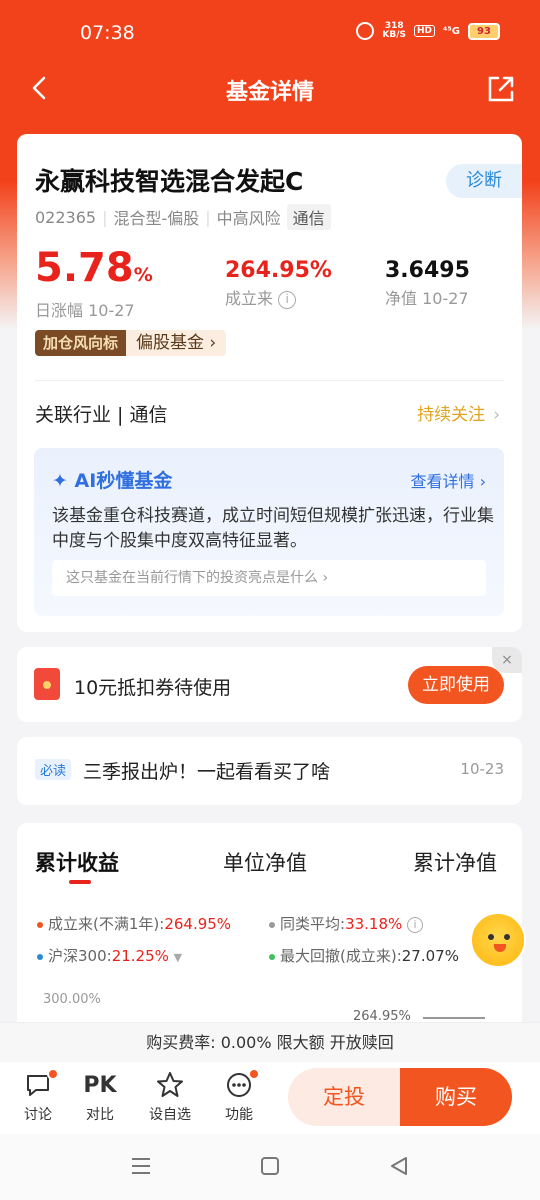 The image size is (540, 1200). I want to click on net-speed: 318 KB/S, so click(394, 31).